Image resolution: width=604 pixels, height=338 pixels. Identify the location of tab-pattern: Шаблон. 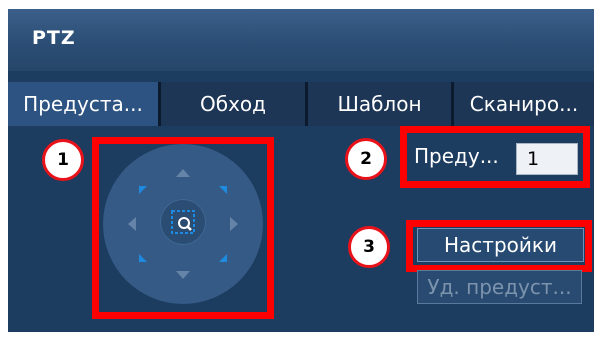
(379, 104).